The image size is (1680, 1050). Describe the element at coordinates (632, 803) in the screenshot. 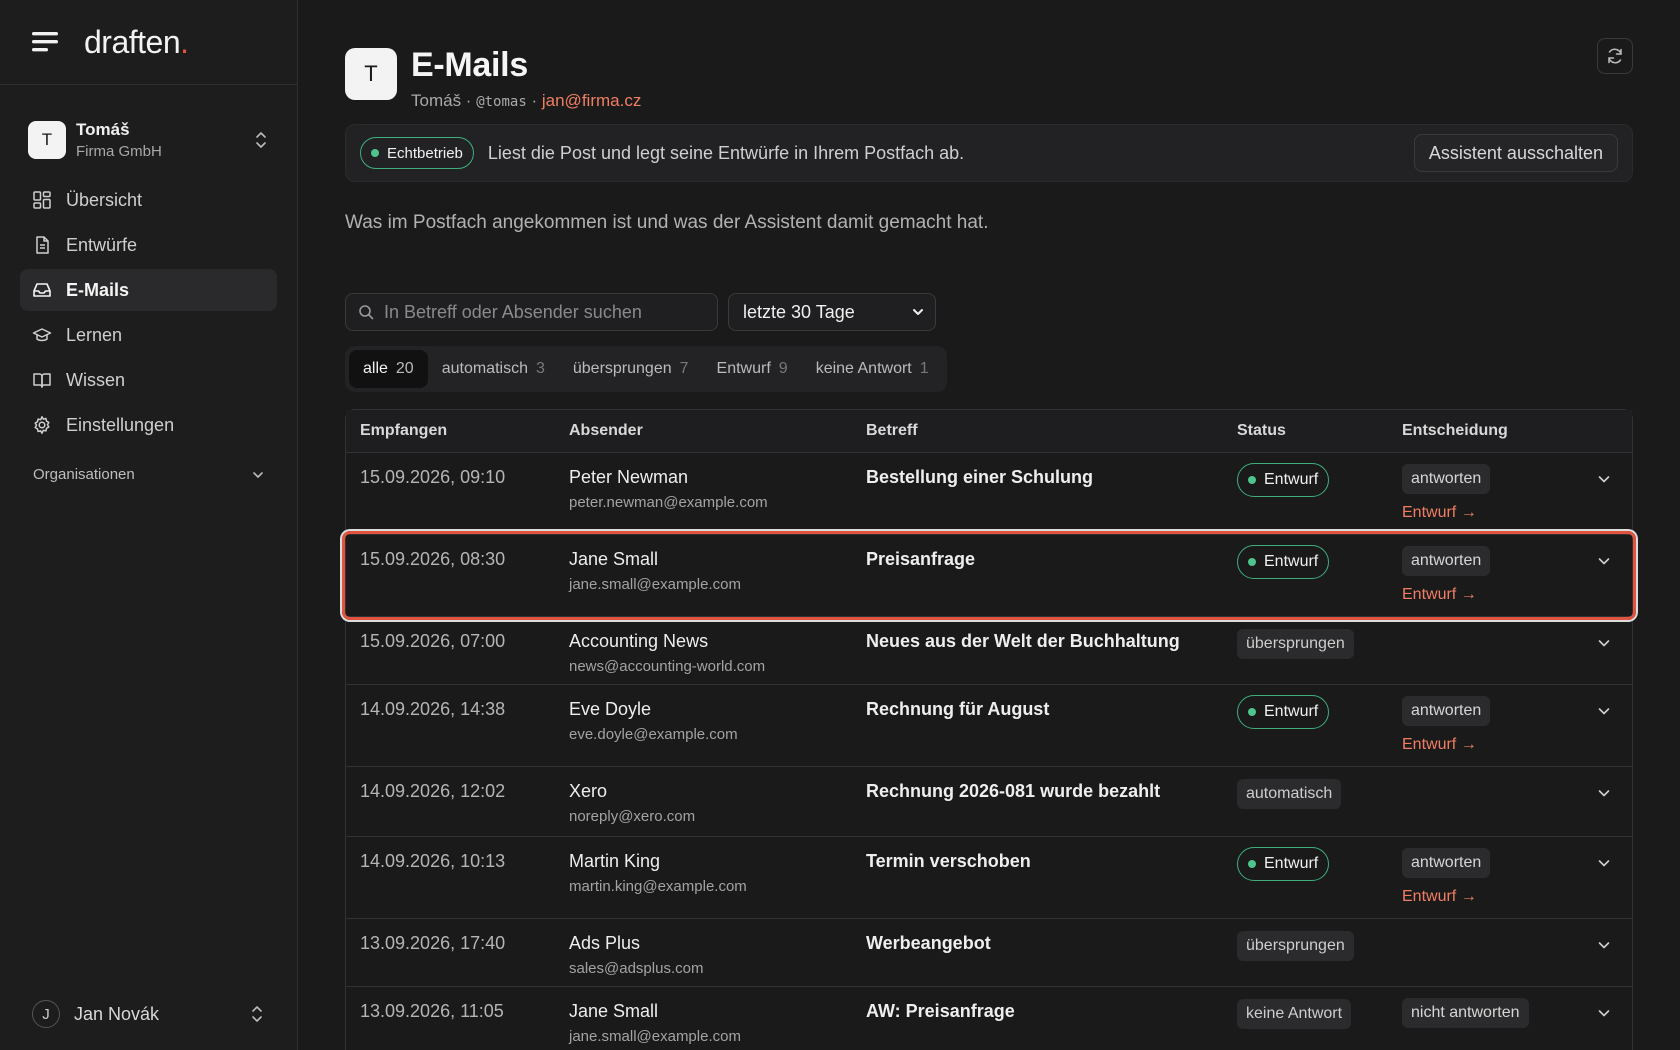

I see `sender-cell: Xero noreply@xero.com` at that location.